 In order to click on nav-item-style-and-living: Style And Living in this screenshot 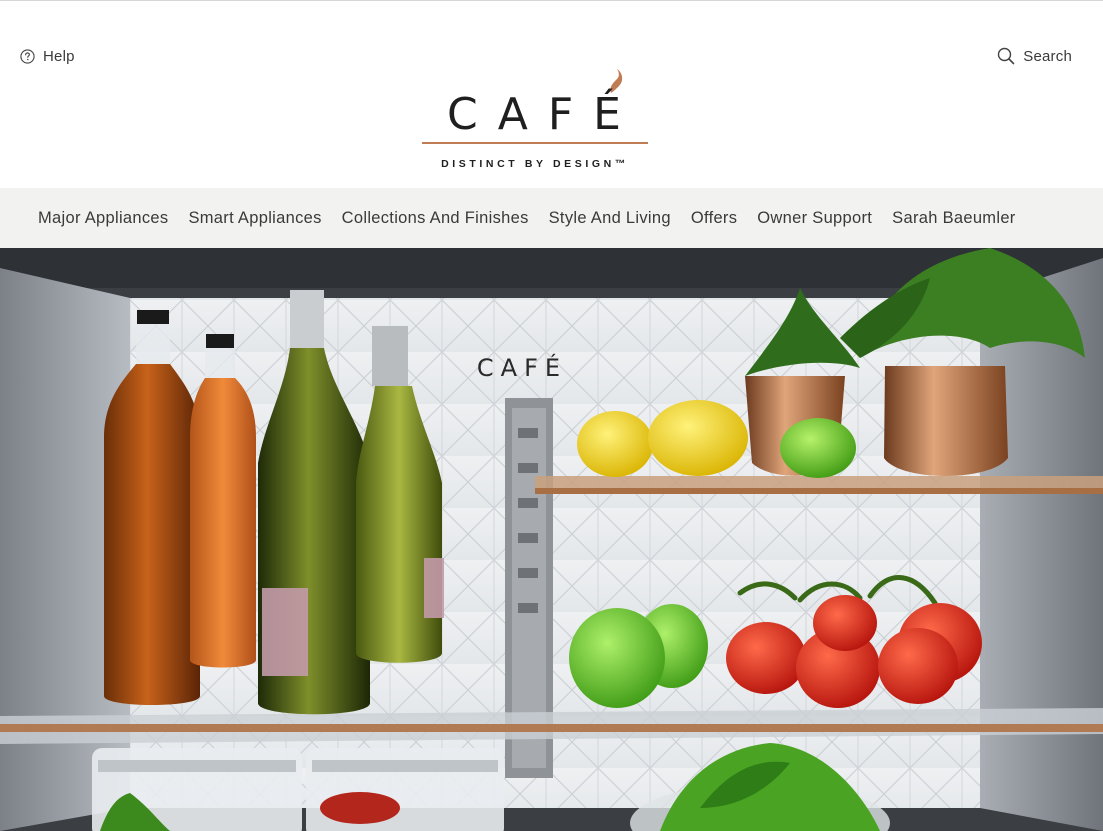, I will do `click(610, 218)`.